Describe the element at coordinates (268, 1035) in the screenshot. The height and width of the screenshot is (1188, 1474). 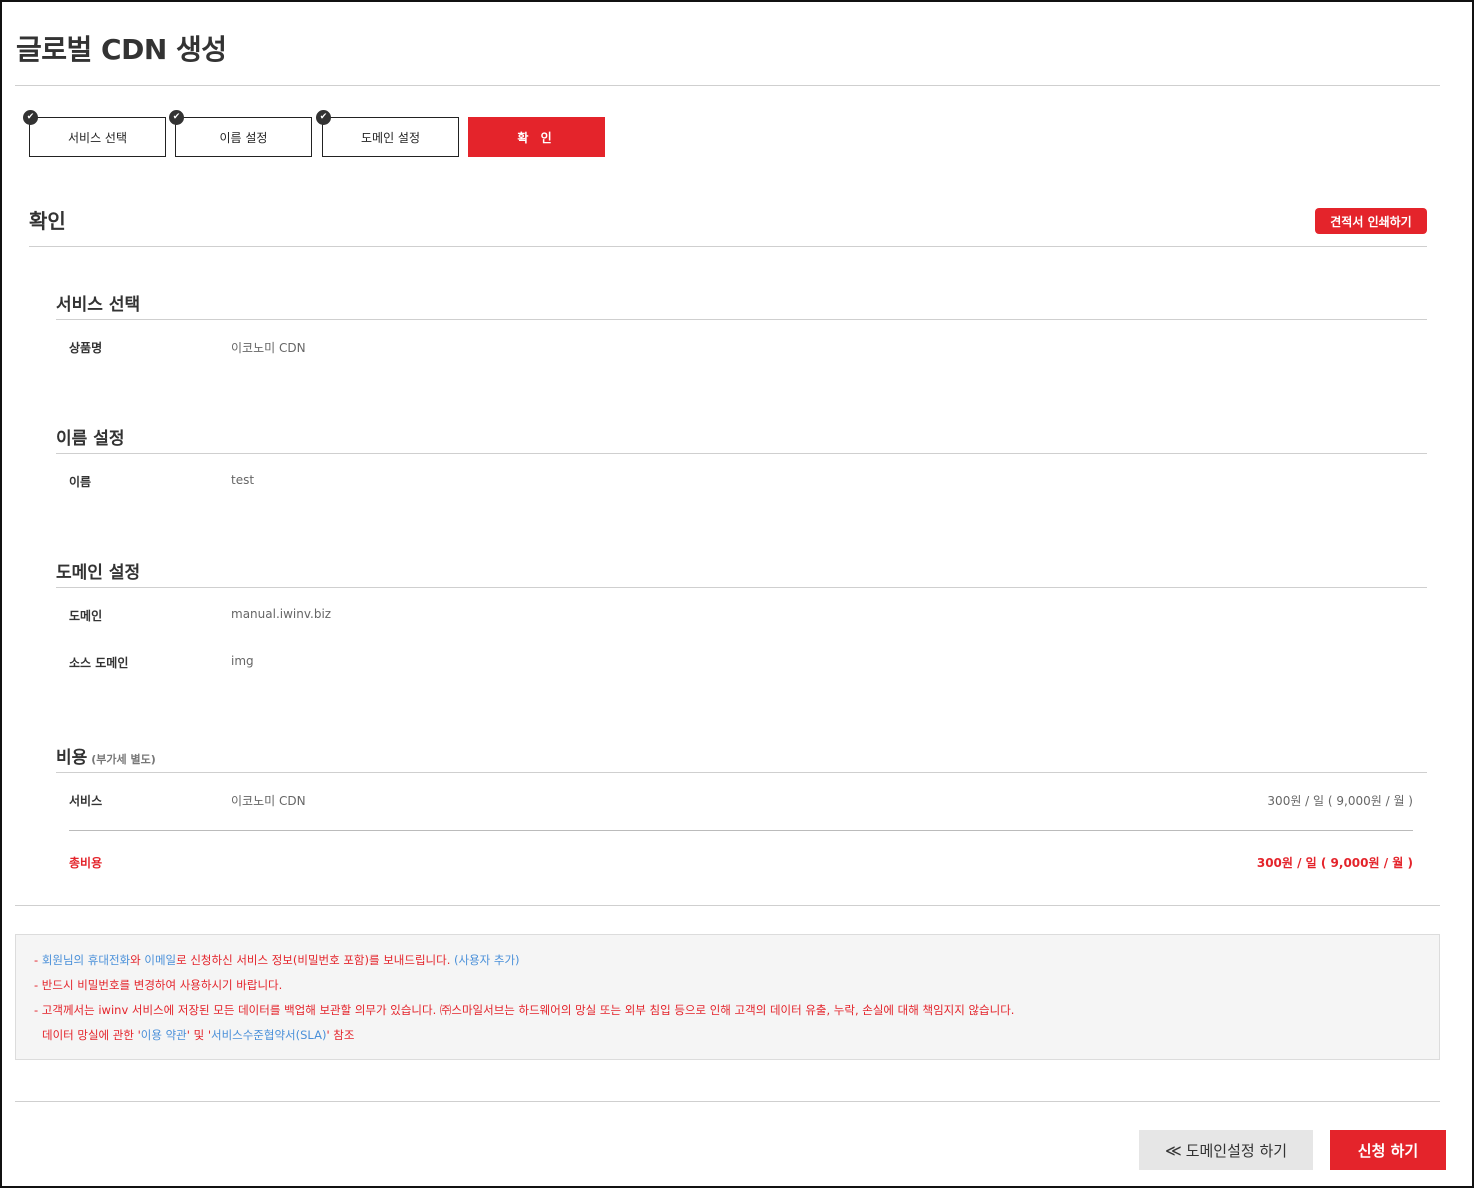
I see `sla-link: 서비스수준협약서(SLA)` at that location.